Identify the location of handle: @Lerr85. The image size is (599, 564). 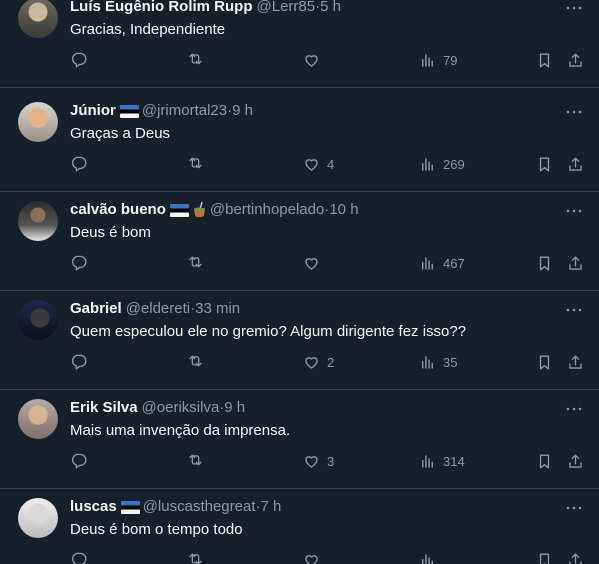
(286, 8).